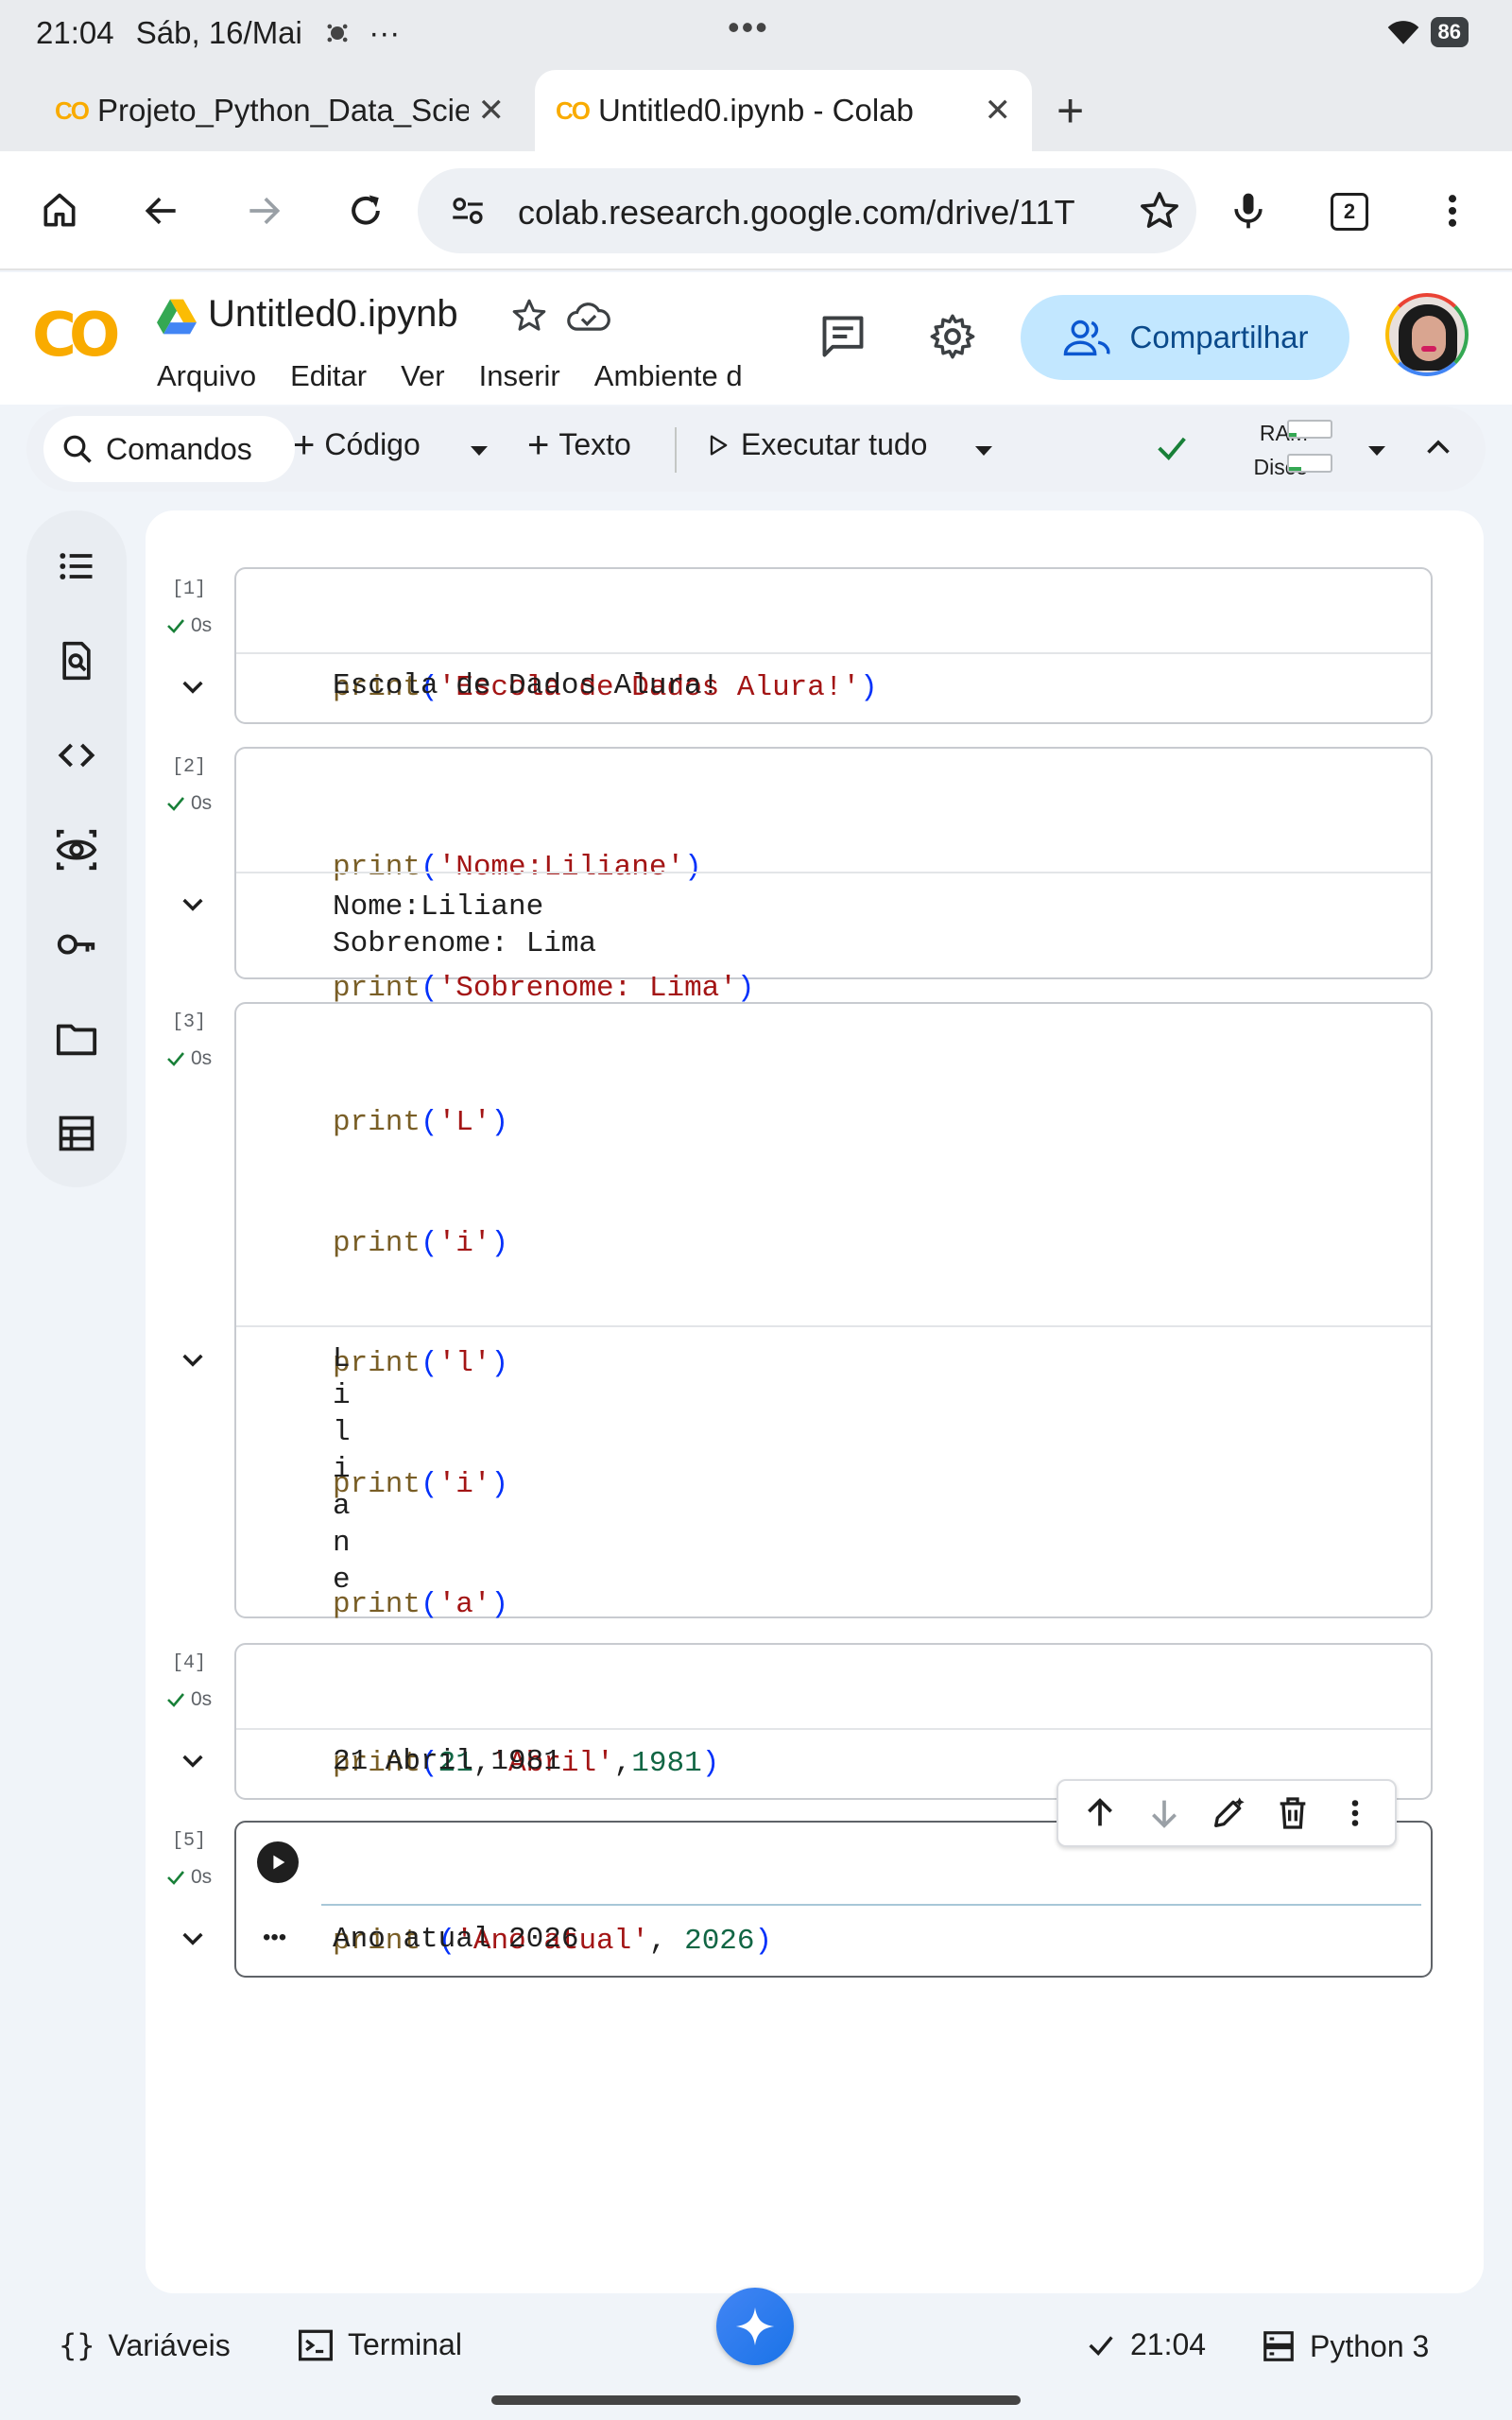 The height and width of the screenshot is (2420, 1512). What do you see at coordinates (668, 376) in the screenshot?
I see `menu-ambiente: Ambiente d` at bounding box center [668, 376].